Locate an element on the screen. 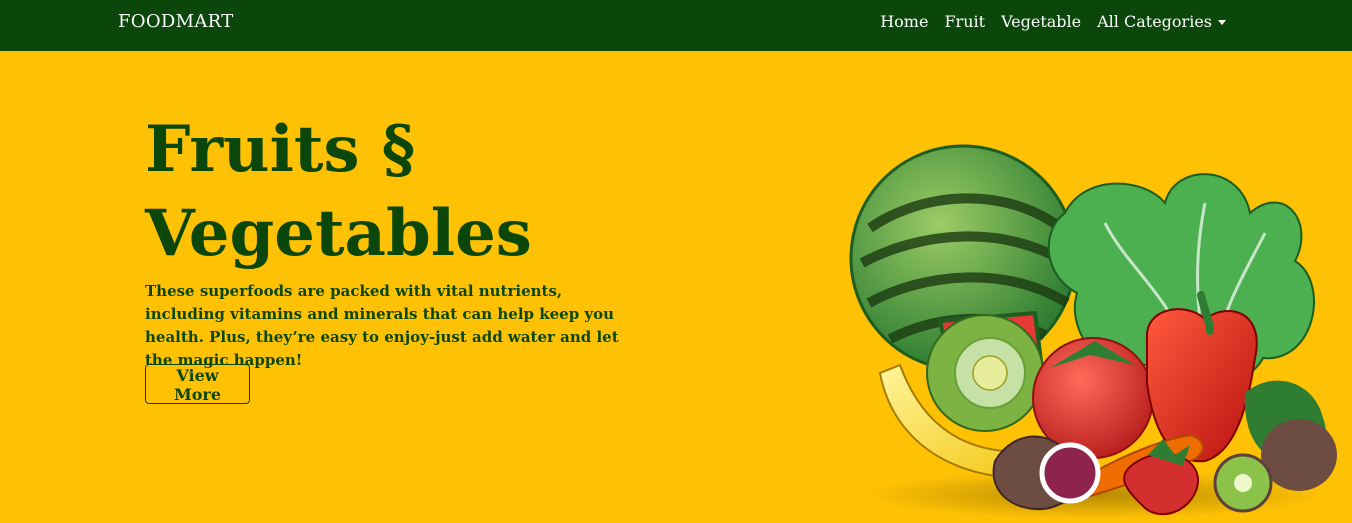 This screenshot has width=1352, height=523. nav-link-fruit: Fruit is located at coordinates (964, 21).